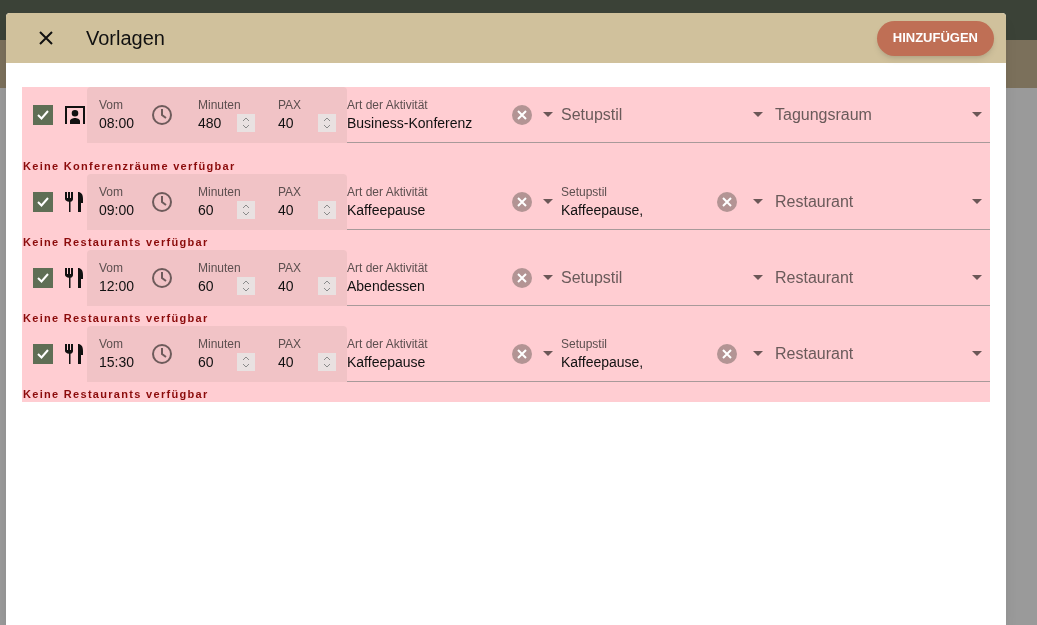 This screenshot has width=1037, height=625. Describe the element at coordinates (117, 210) in the screenshot. I see `field-value: 09:00` at that location.